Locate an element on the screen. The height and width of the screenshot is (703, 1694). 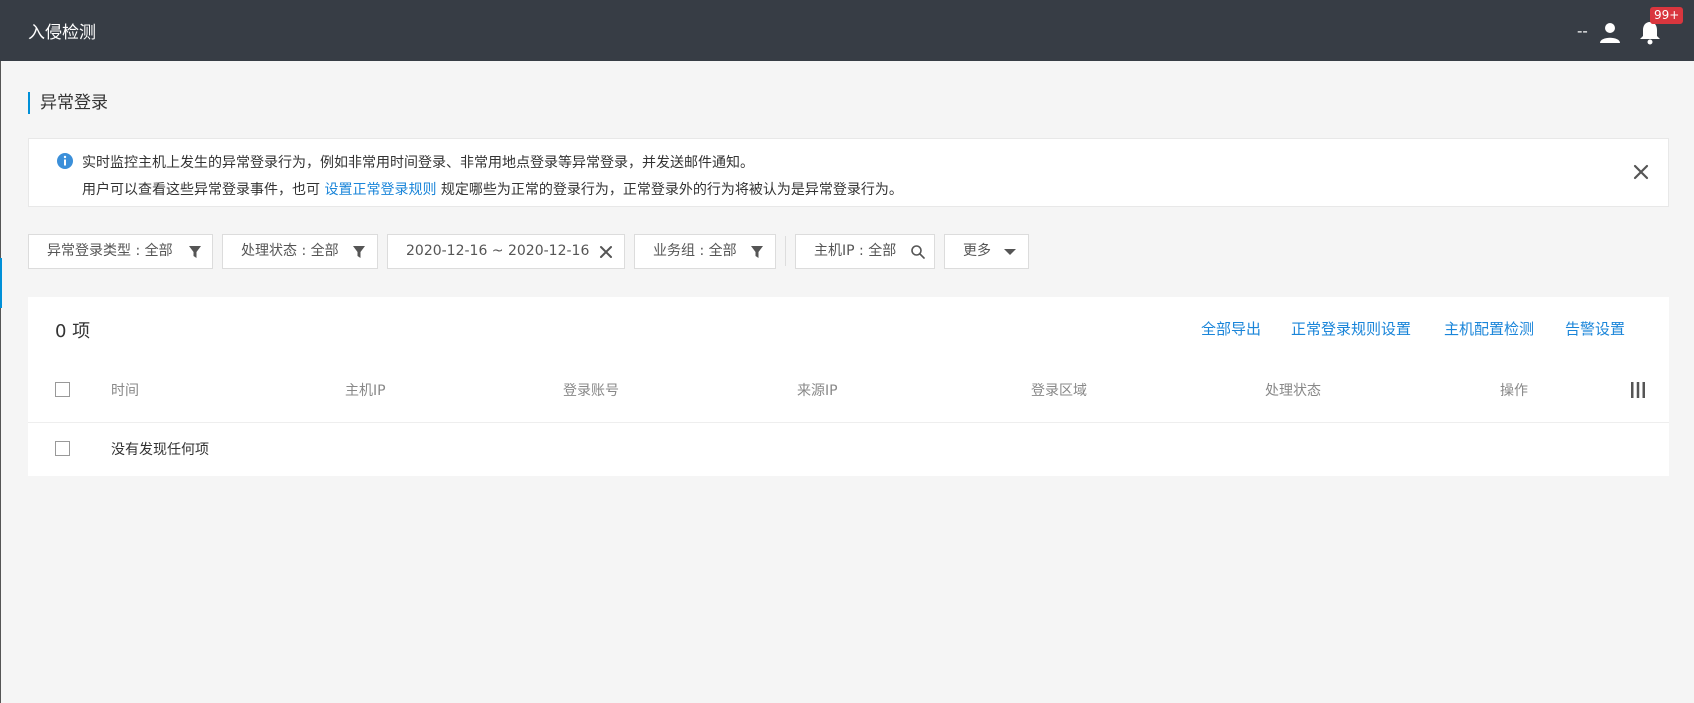
status-filter: 处理状态 : 全部 is located at coordinates (300, 251).